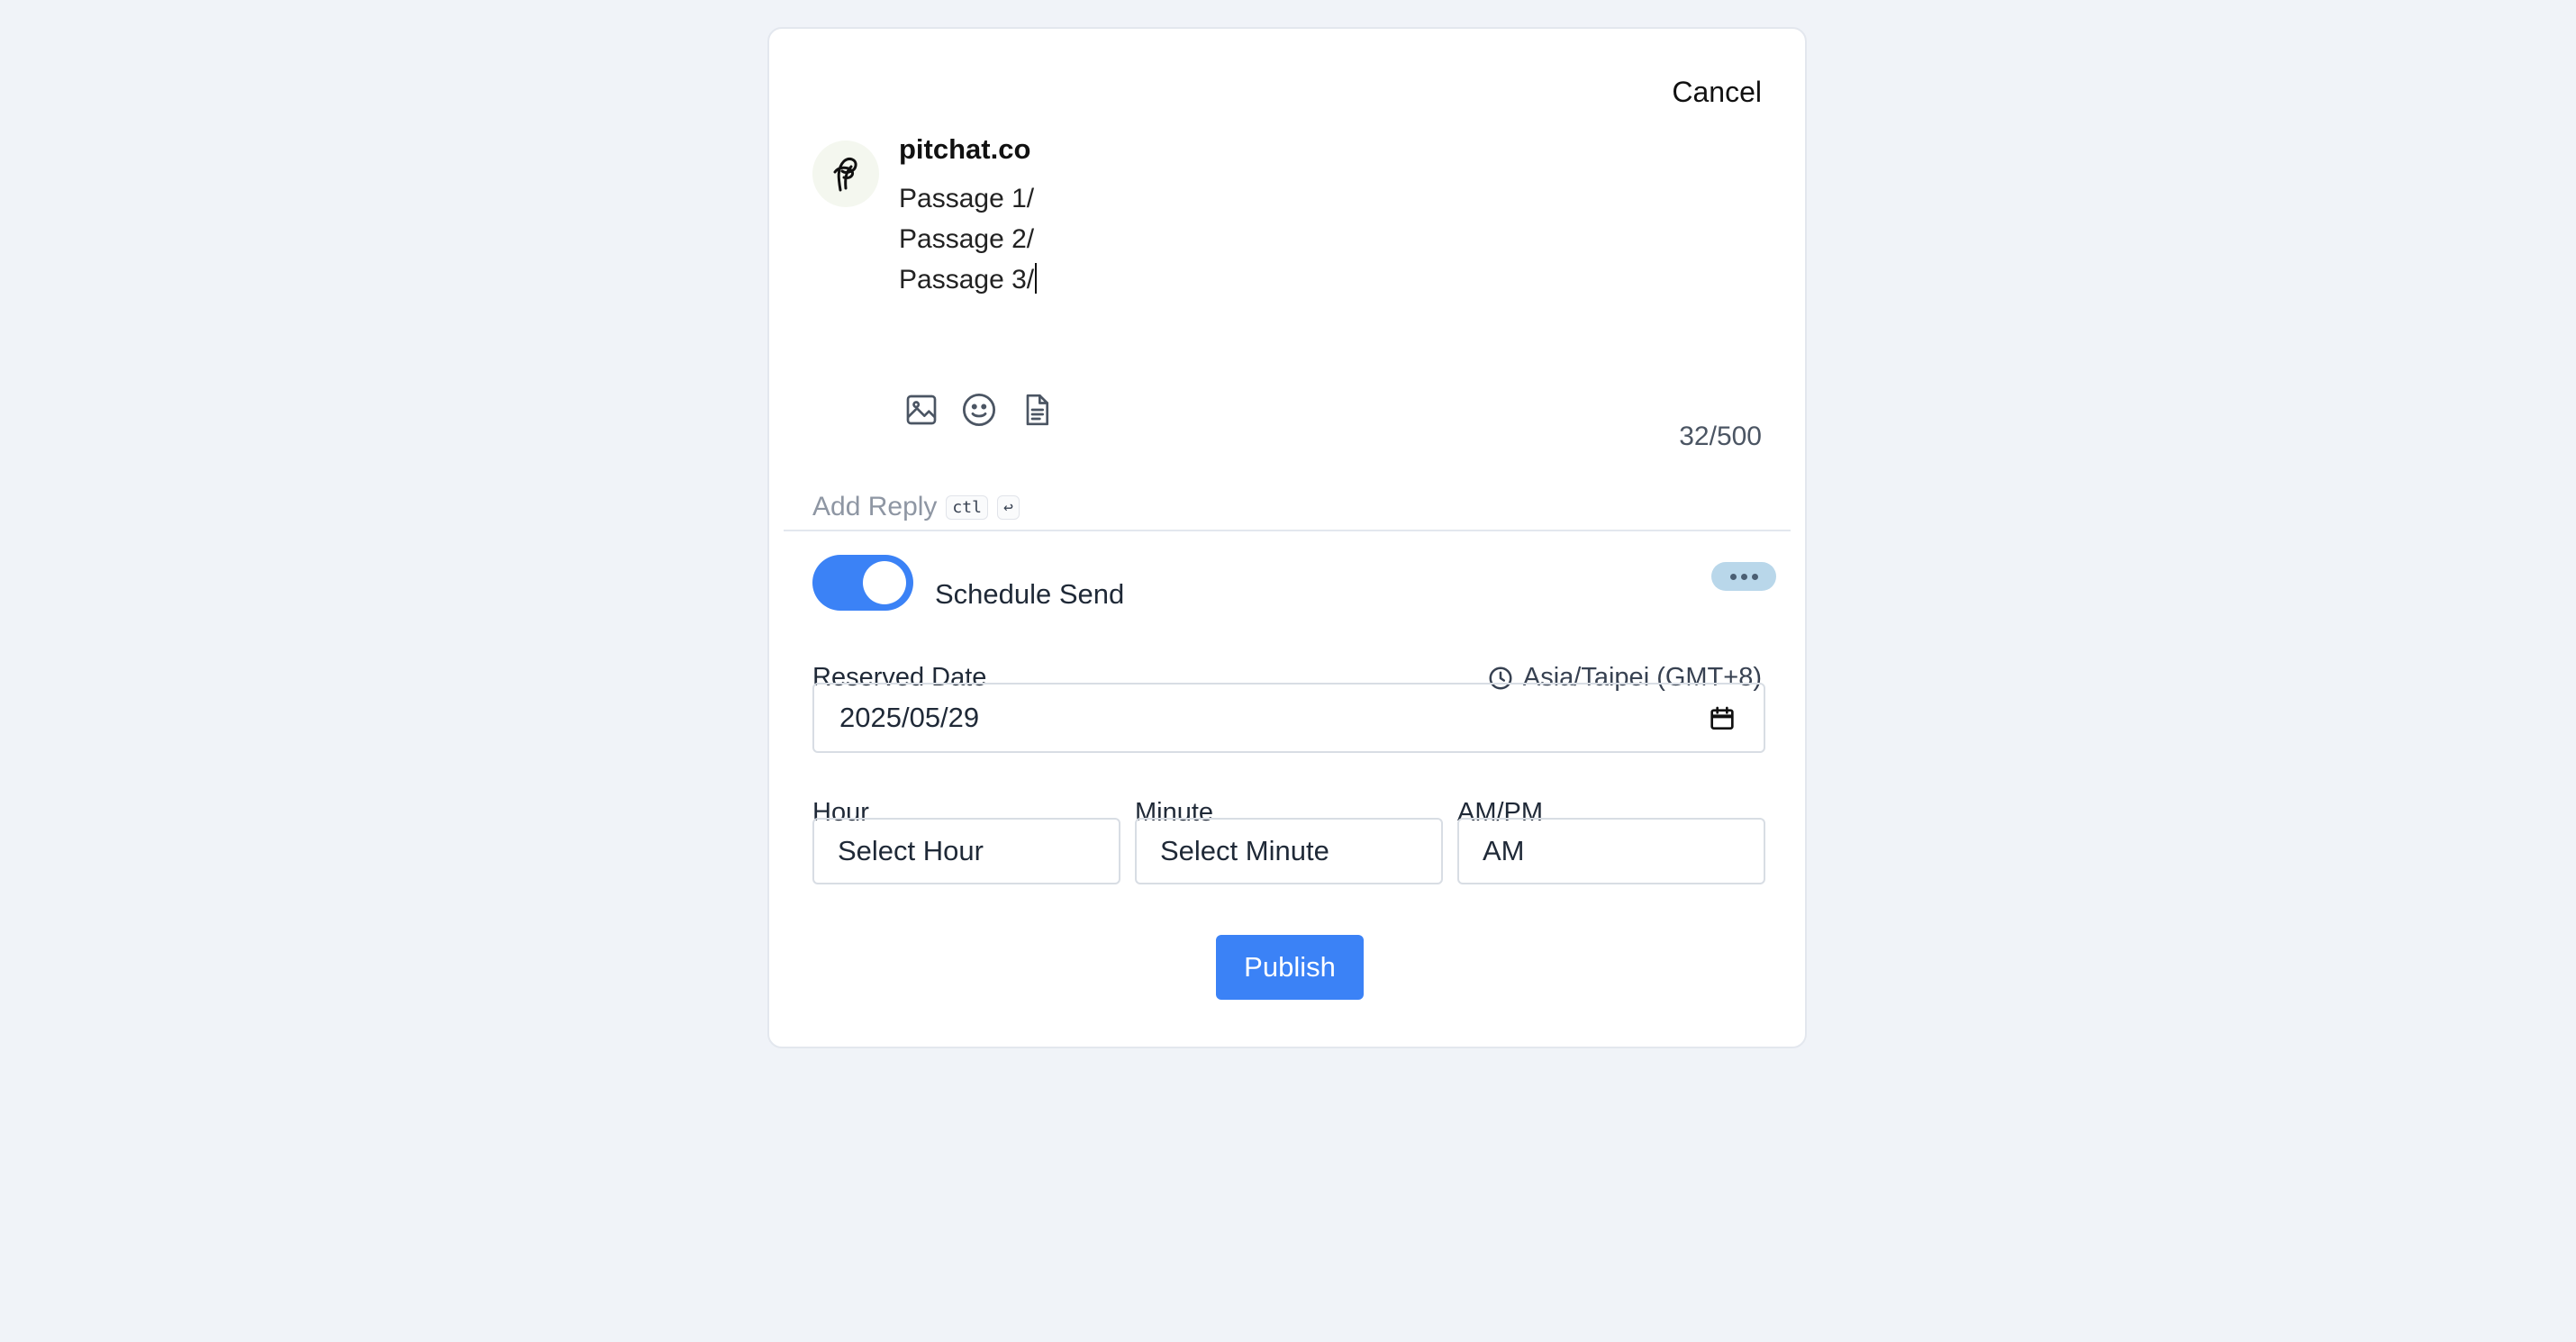 The width and height of the screenshot is (2576, 1342). I want to click on post-line: Passage 2/, so click(967, 239).